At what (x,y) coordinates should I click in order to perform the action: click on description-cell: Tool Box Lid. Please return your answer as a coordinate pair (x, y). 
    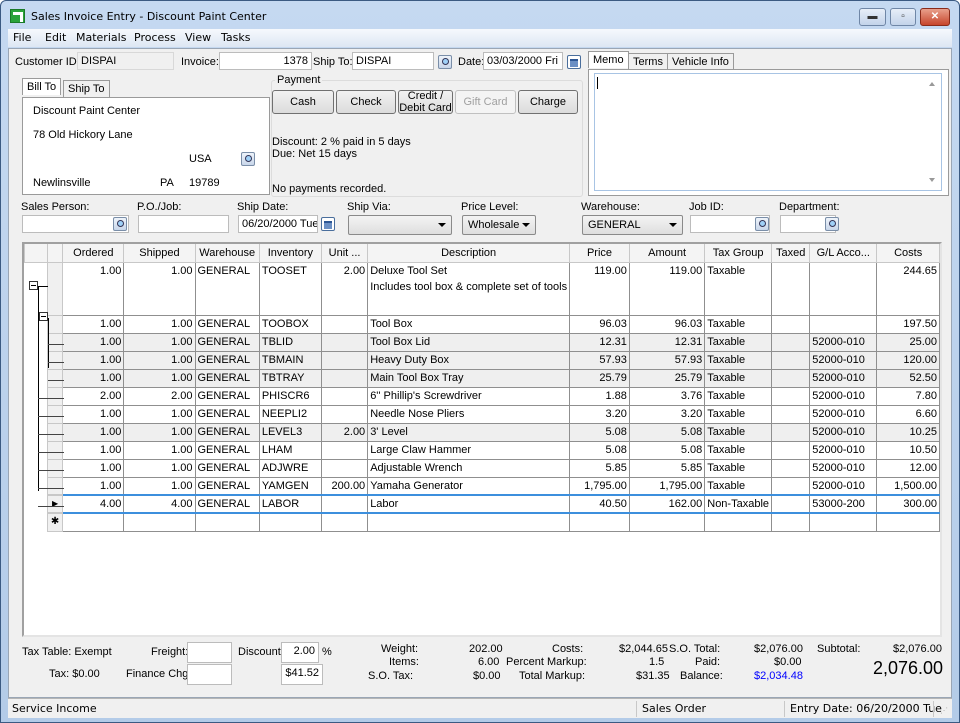
    Looking at the image, I should click on (469, 342).